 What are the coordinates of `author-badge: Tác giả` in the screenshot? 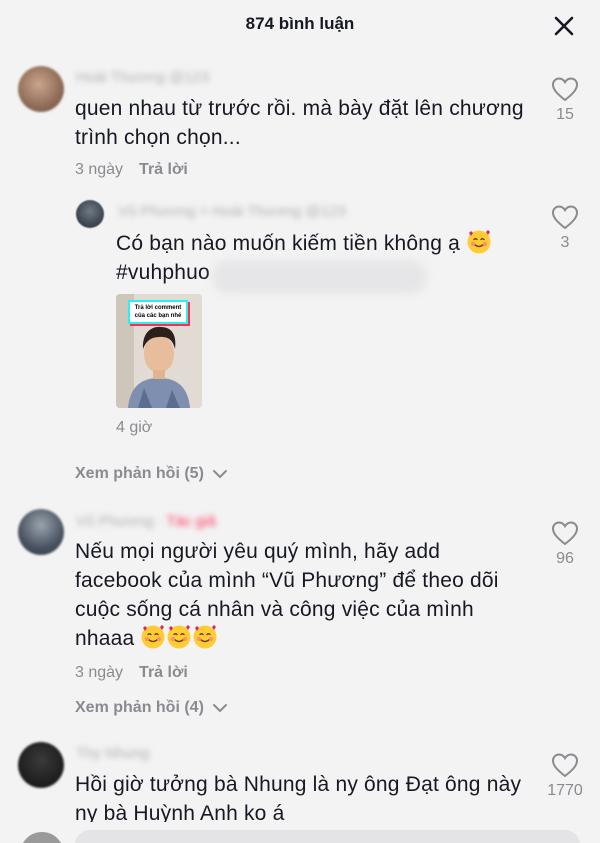 It's located at (191, 521).